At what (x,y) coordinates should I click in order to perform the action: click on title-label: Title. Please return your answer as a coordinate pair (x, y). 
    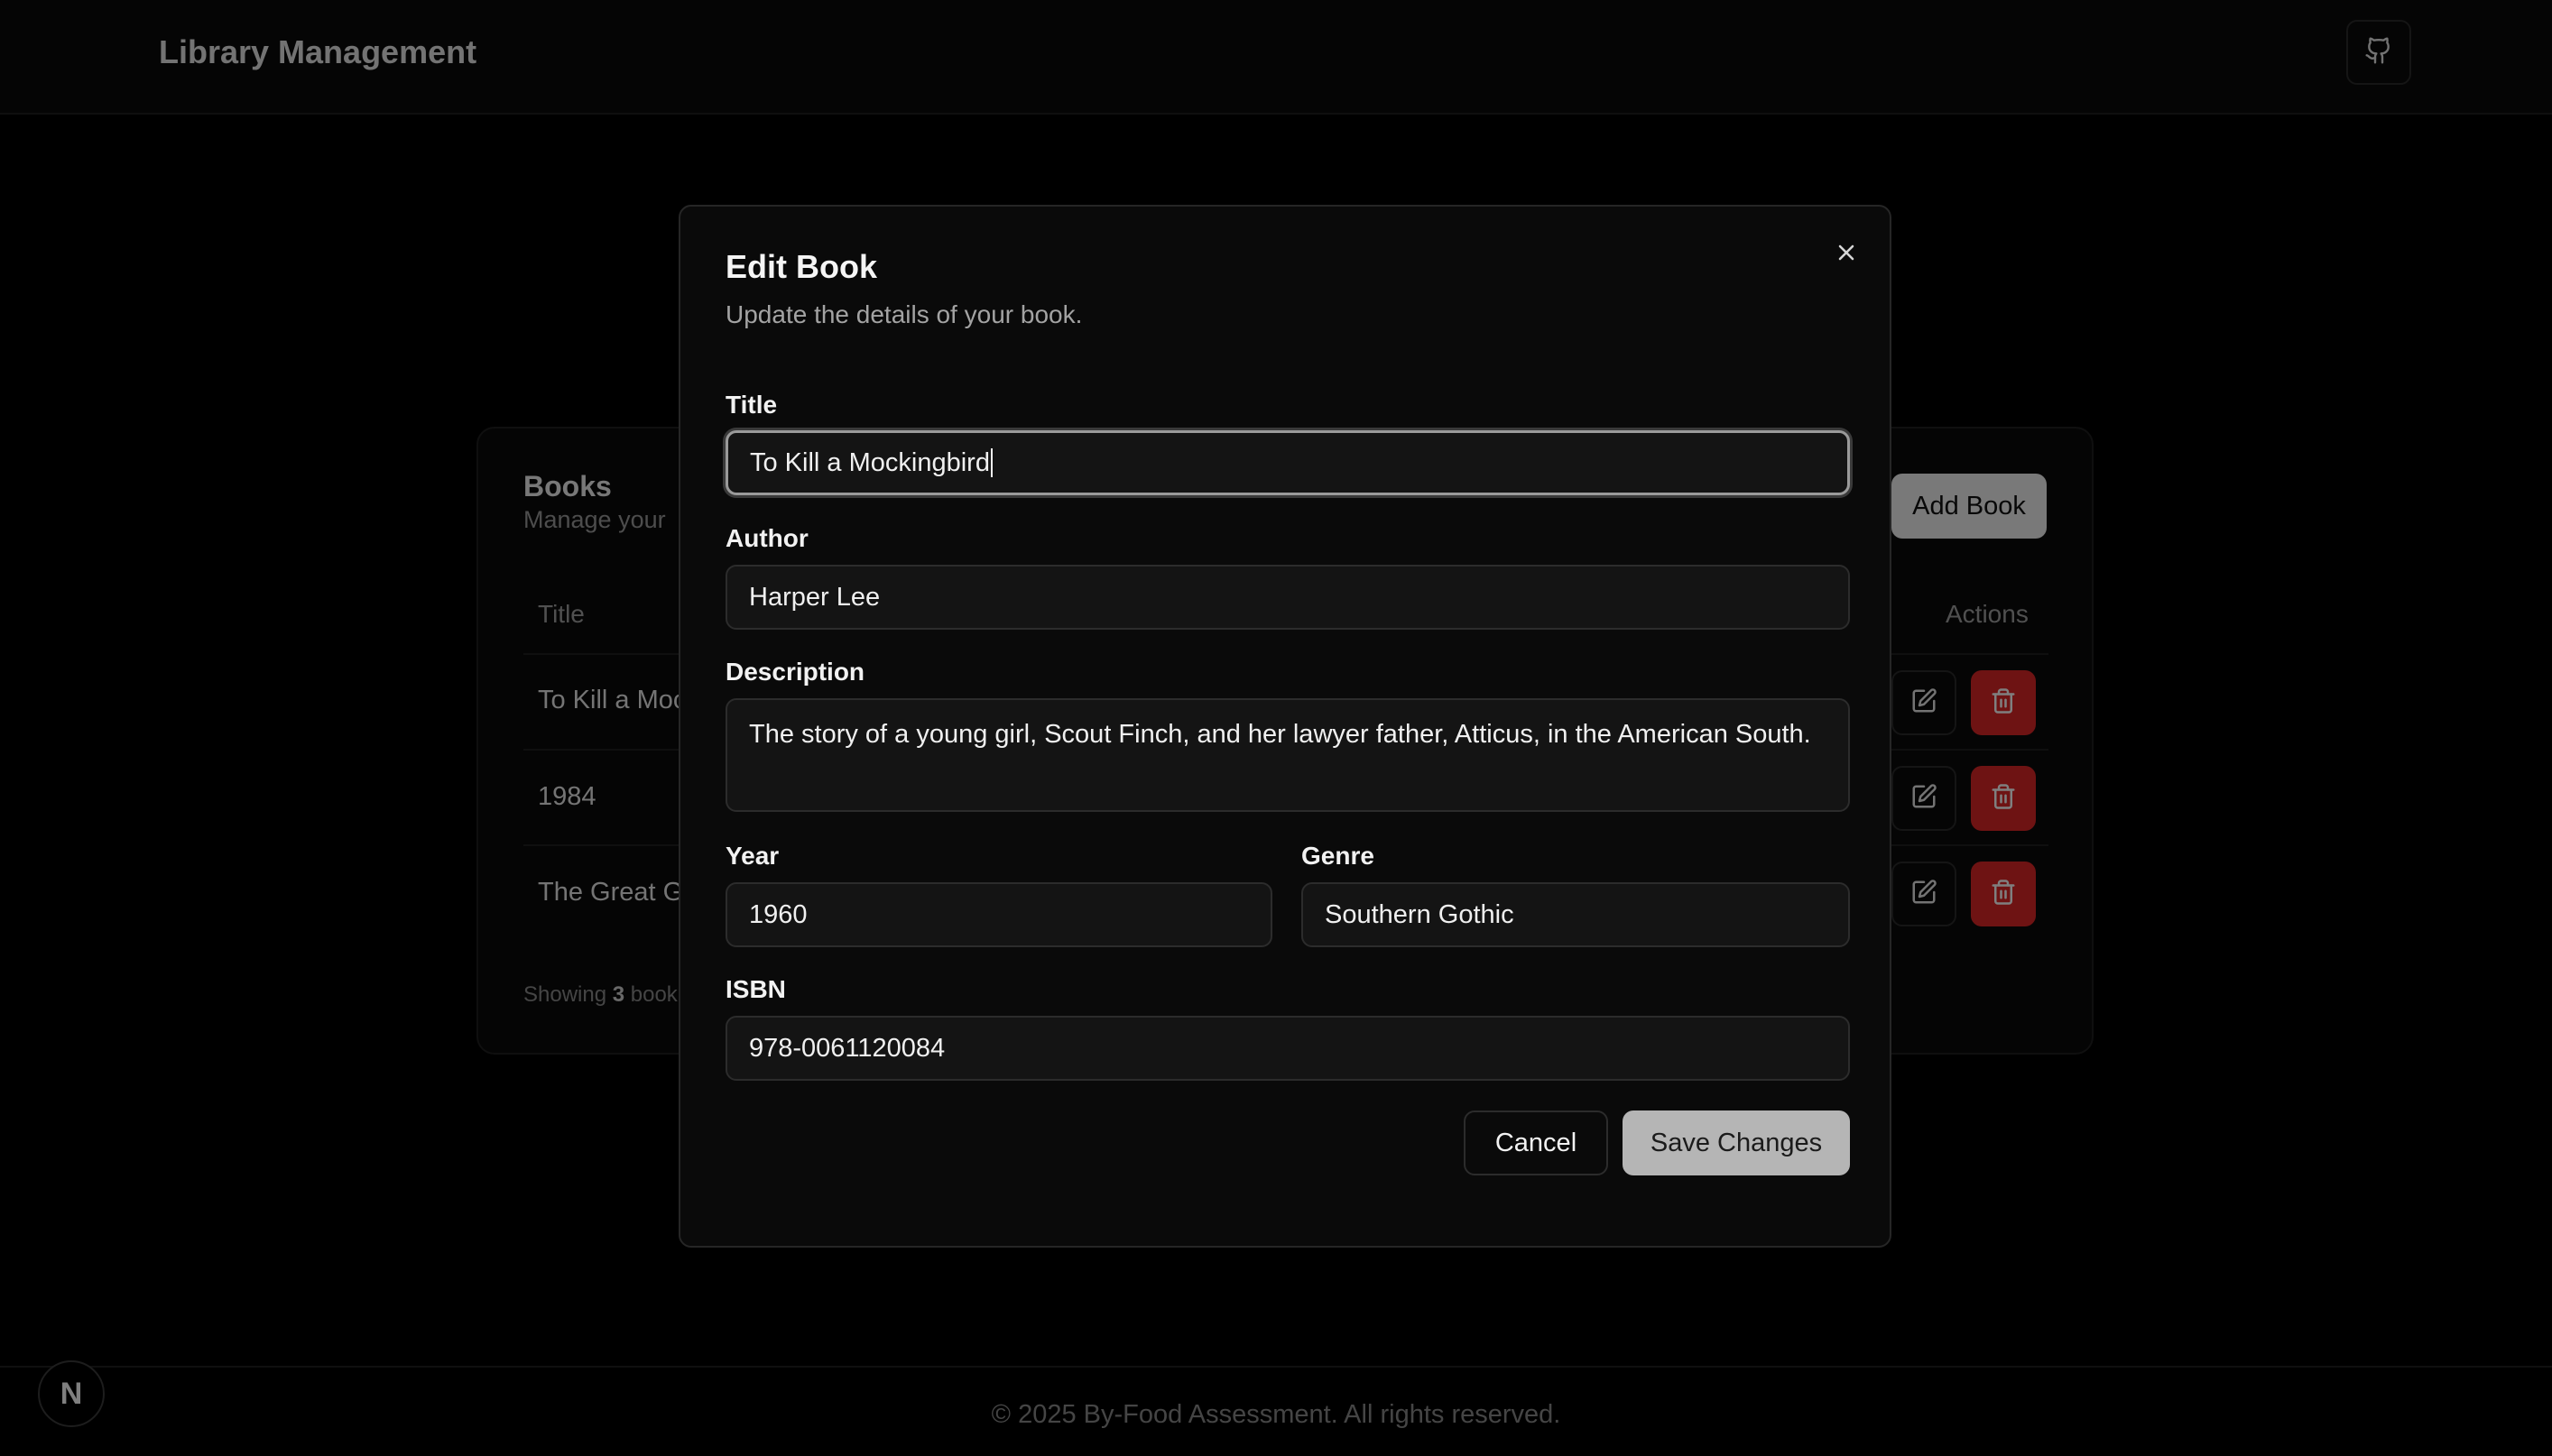
    Looking at the image, I should click on (752, 405).